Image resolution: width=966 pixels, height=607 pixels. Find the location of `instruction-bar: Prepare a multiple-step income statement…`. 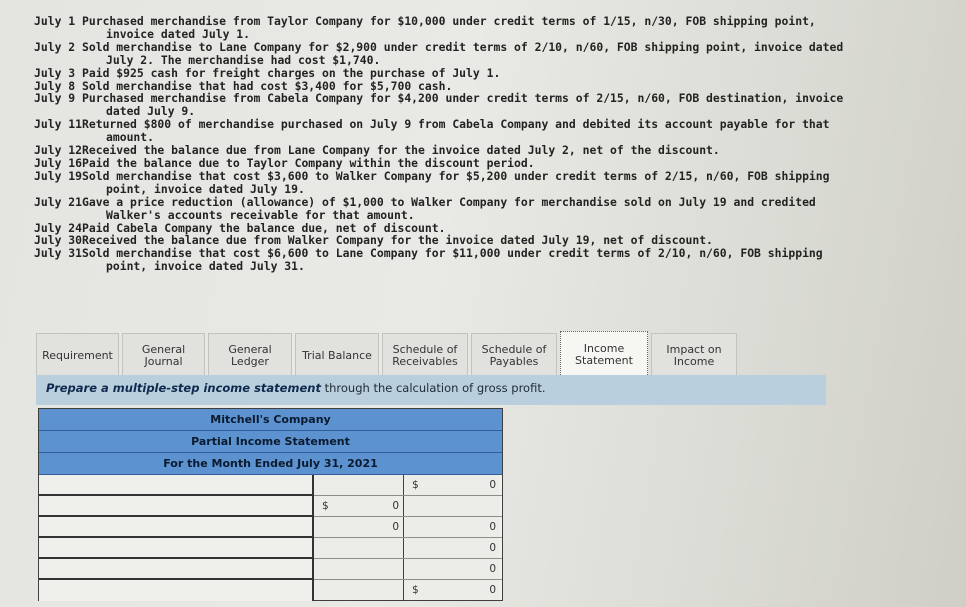

instruction-bar: Prepare a multiple-step income statement… is located at coordinates (431, 390).